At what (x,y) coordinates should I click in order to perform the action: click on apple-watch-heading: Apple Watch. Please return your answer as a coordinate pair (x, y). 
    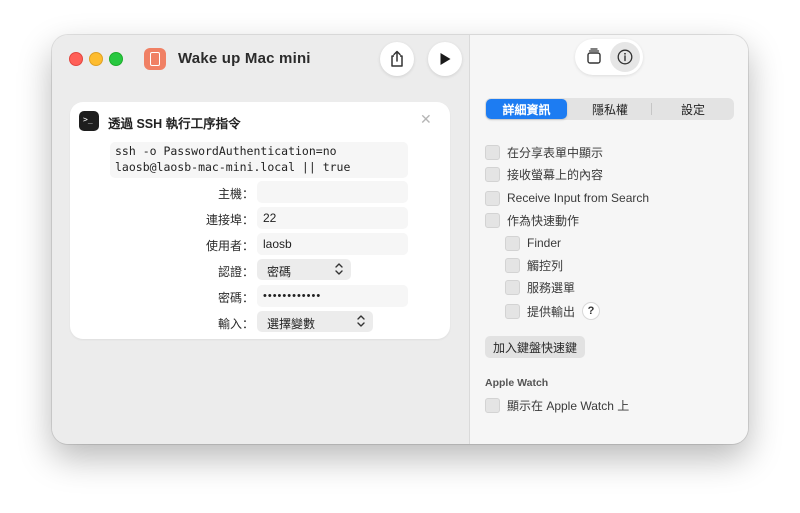
    Looking at the image, I should click on (517, 383).